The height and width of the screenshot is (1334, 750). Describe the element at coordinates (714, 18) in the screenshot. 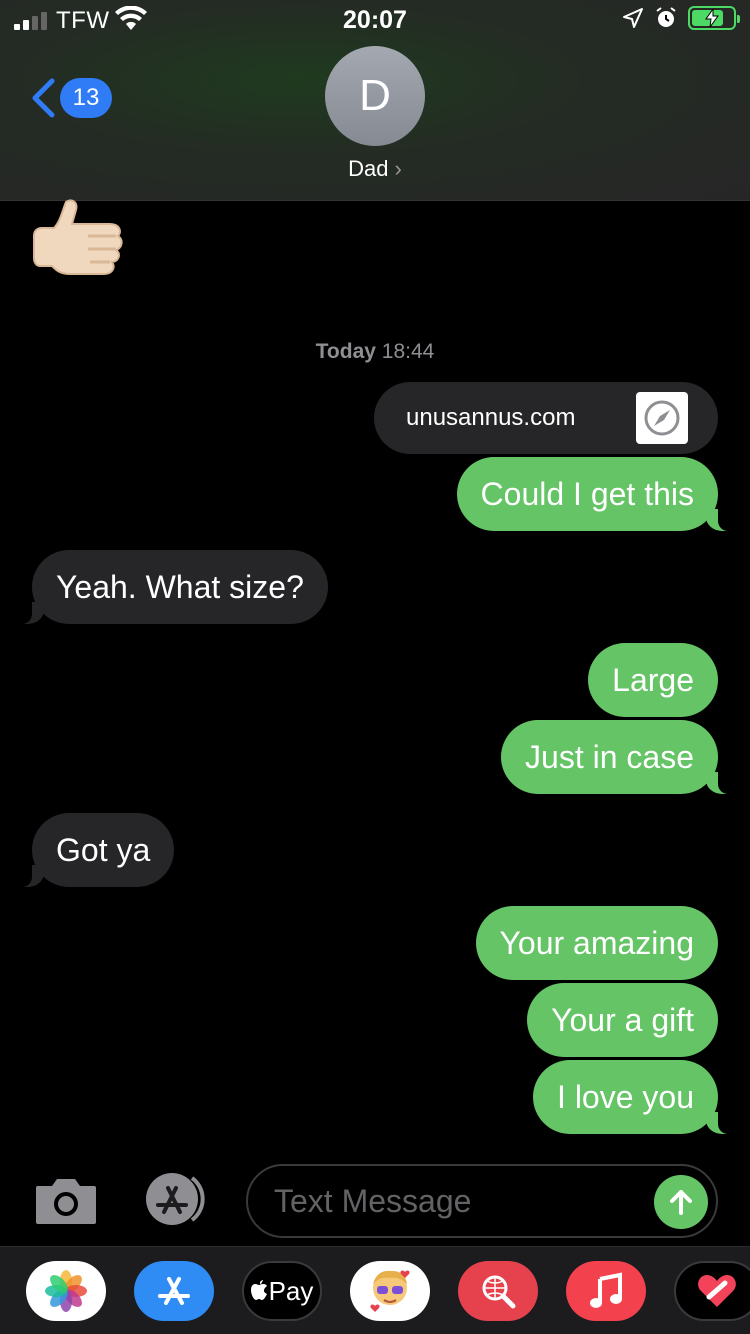

I see `battery-icon` at that location.